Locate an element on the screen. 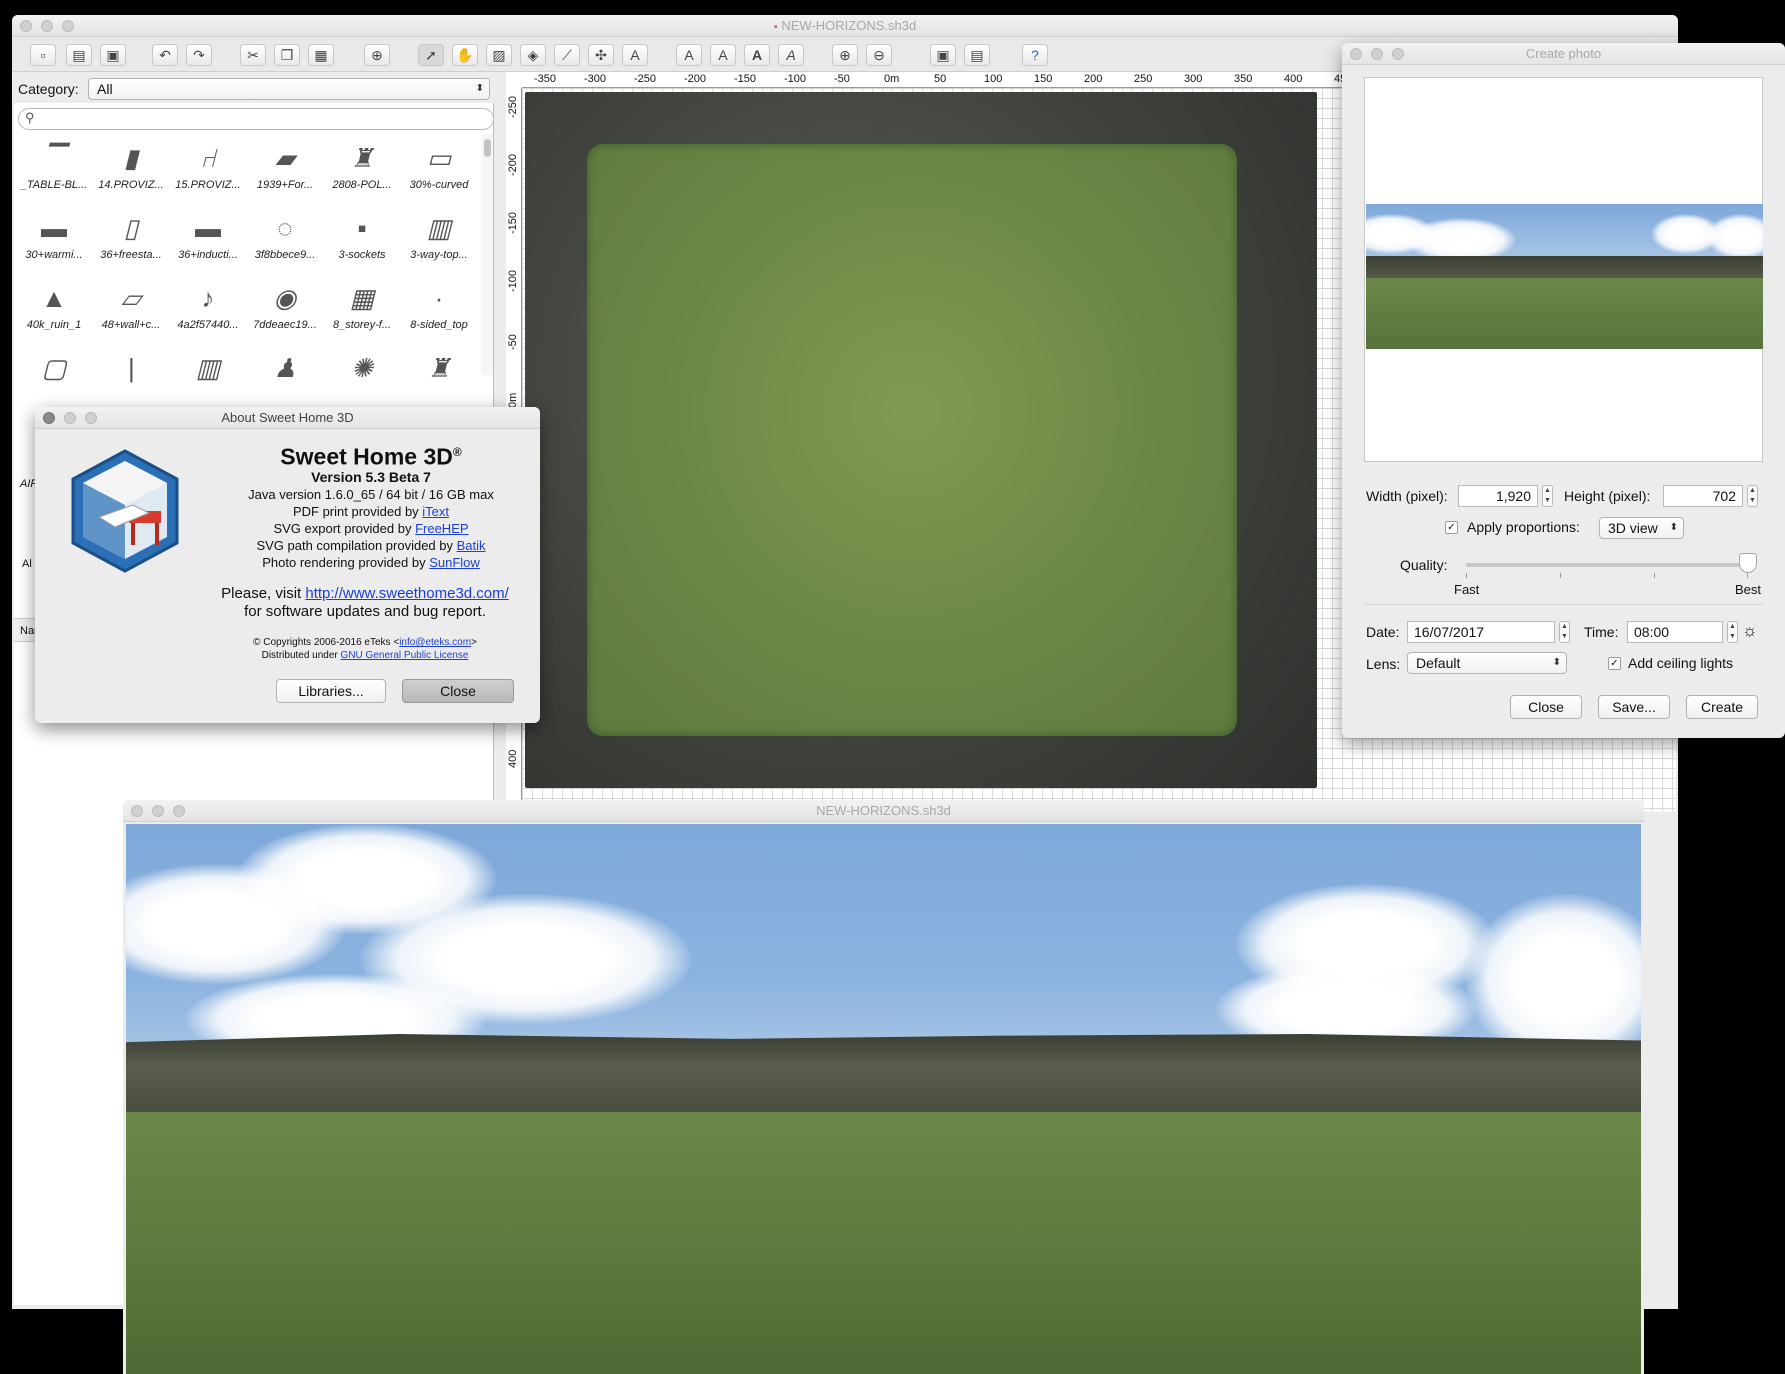  about-close-window-button is located at coordinates (49, 418).